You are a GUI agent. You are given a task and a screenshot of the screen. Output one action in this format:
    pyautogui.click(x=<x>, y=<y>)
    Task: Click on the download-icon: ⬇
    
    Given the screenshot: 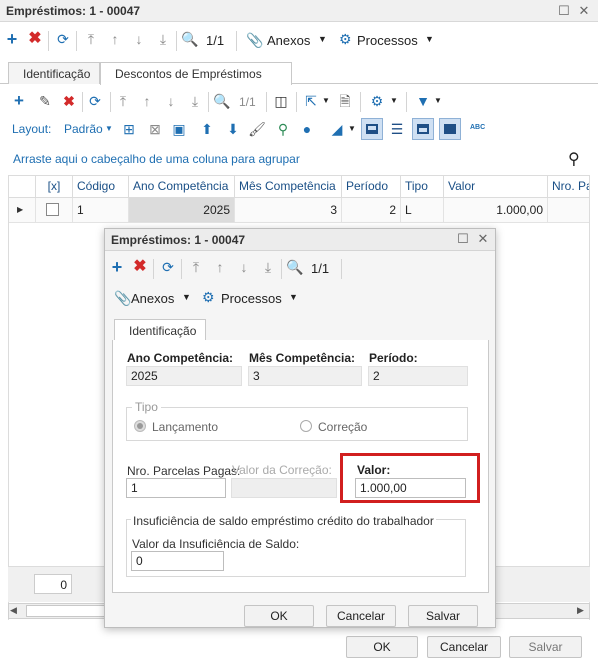 What is the action you would take?
    pyautogui.click(x=233, y=129)
    